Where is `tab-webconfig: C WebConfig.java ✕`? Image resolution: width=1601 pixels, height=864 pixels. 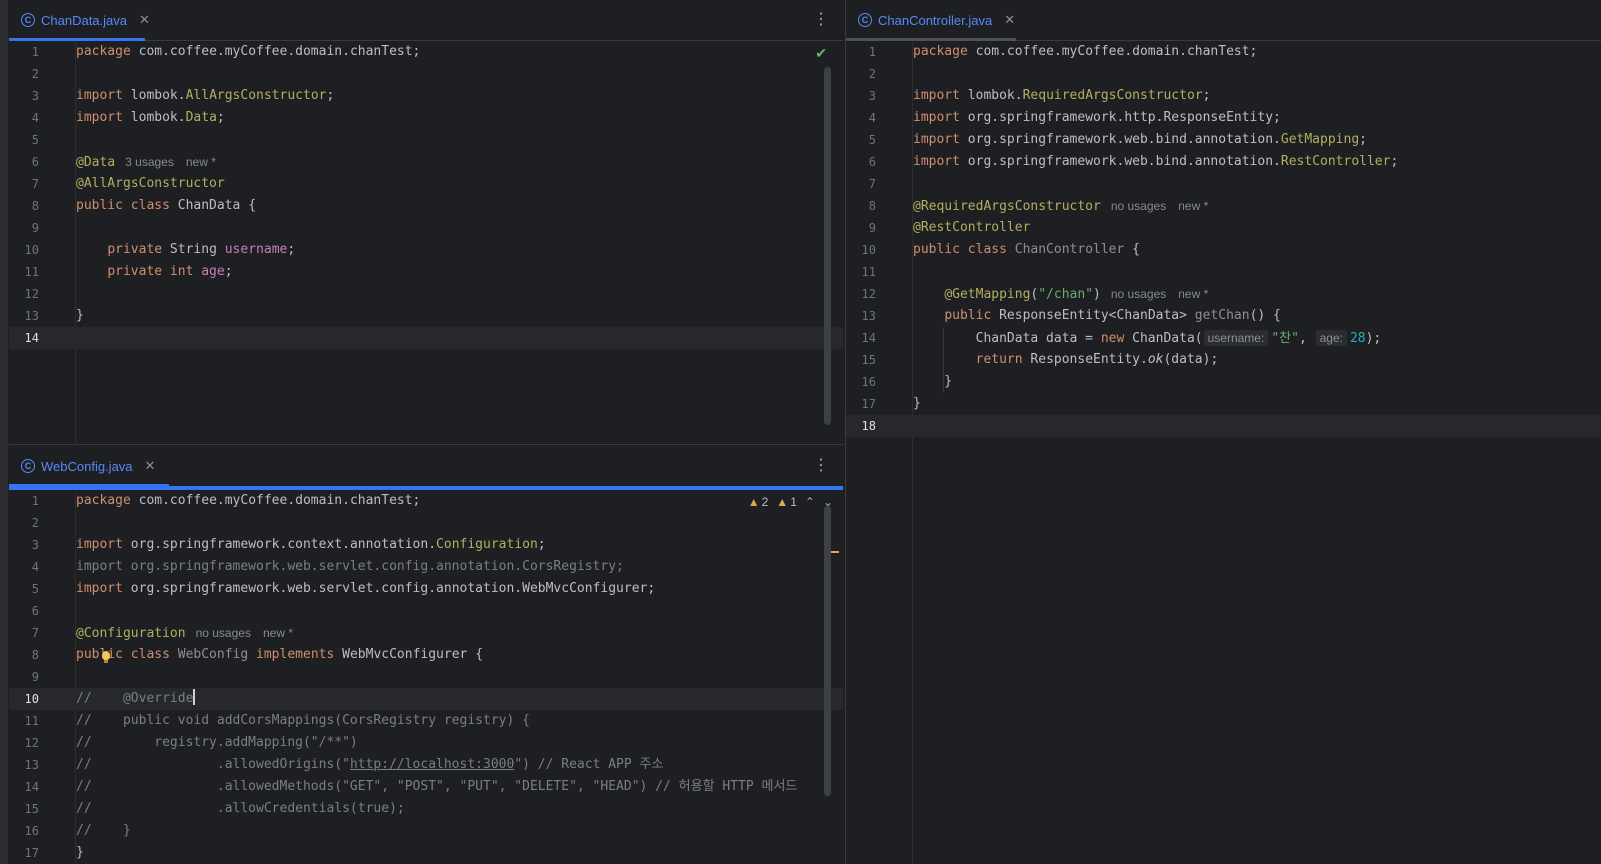 tab-webconfig: C WebConfig.java ✕ is located at coordinates (89, 466).